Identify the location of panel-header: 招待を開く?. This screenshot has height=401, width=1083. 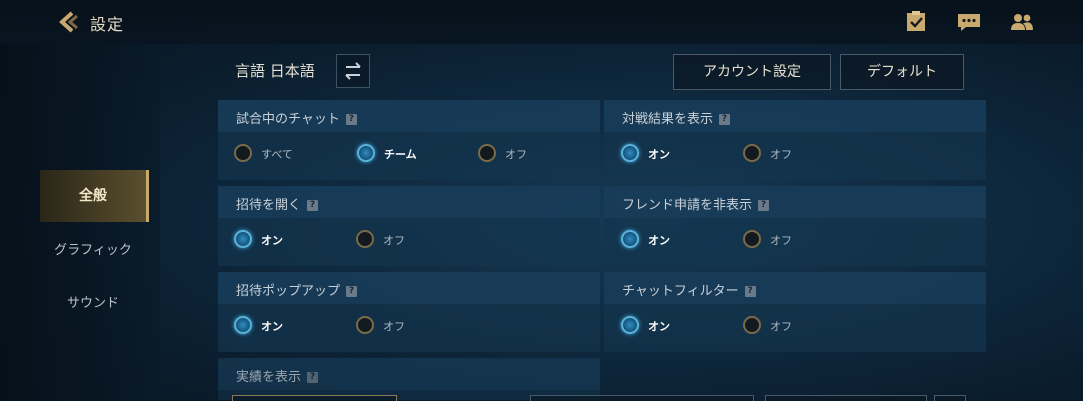
(409, 202).